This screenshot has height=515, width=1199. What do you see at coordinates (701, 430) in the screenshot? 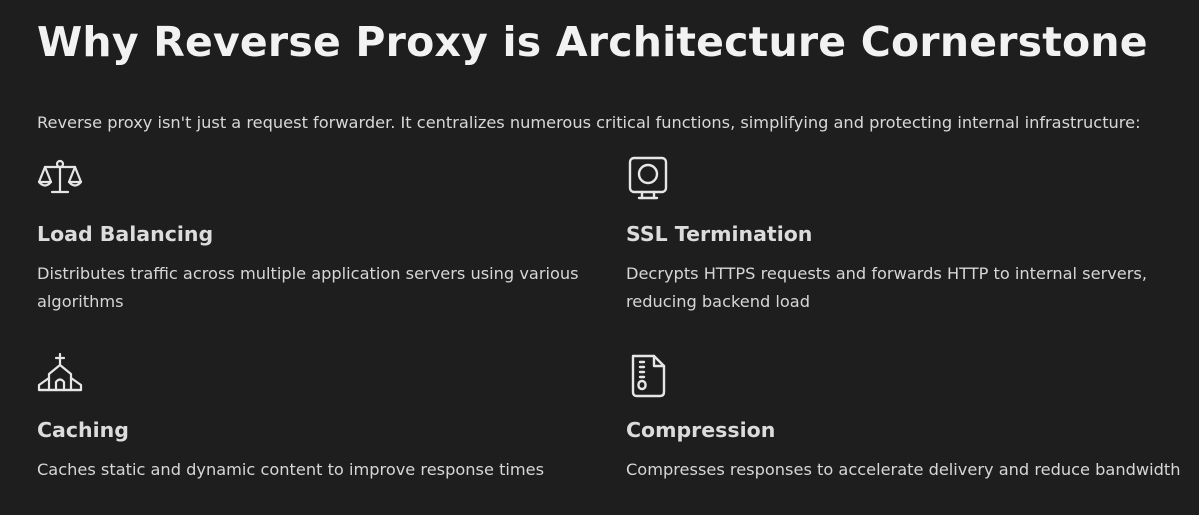
I see `feature-title: Compression` at bounding box center [701, 430].